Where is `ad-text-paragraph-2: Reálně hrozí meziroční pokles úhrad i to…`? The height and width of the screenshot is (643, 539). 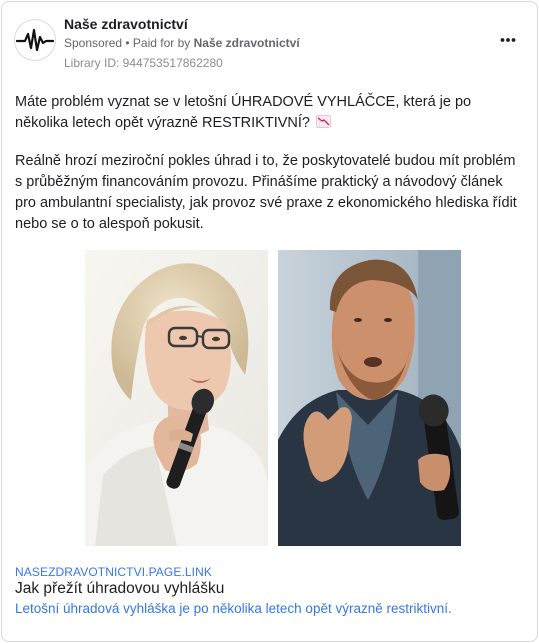
ad-text-paragraph-2: Reálně hrozí meziroční pokles úhrad i to… is located at coordinates (266, 192).